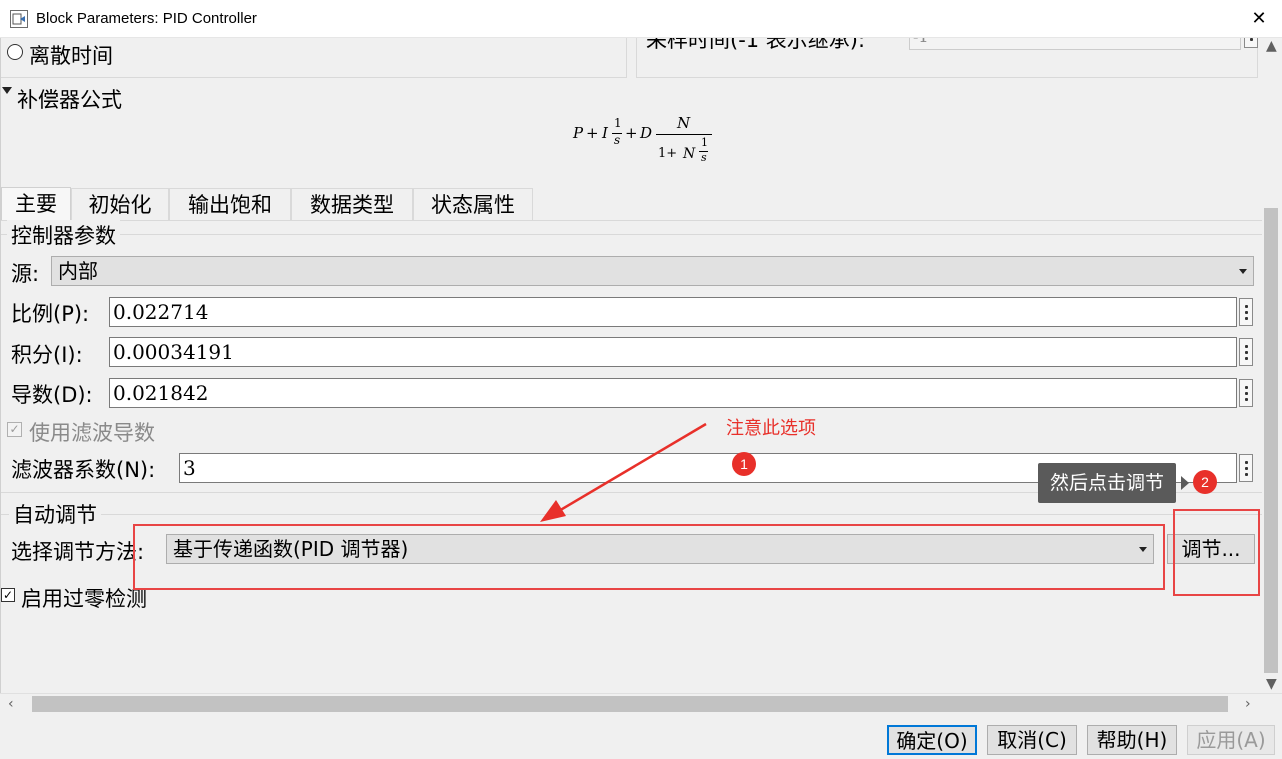 The image size is (1282, 759). What do you see at coordinates (50, 314) in the screenshot?
I see `p-label: 比例(P):` at bounding box center [50, 314].